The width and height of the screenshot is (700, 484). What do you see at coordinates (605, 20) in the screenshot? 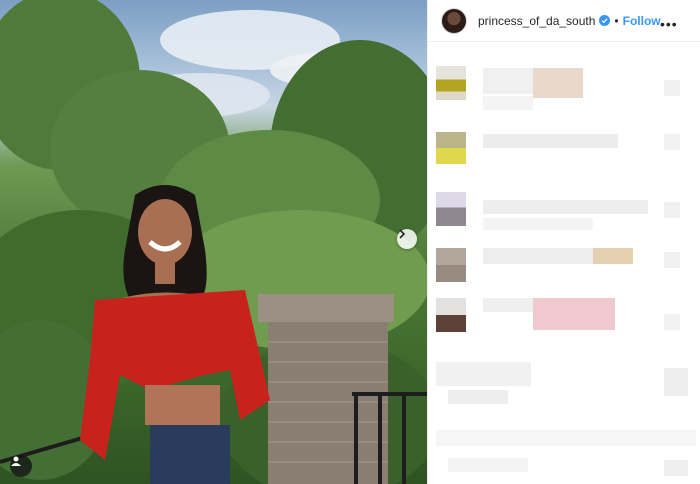
I see `verified-badge-icon` at bounding box center [605, 20].